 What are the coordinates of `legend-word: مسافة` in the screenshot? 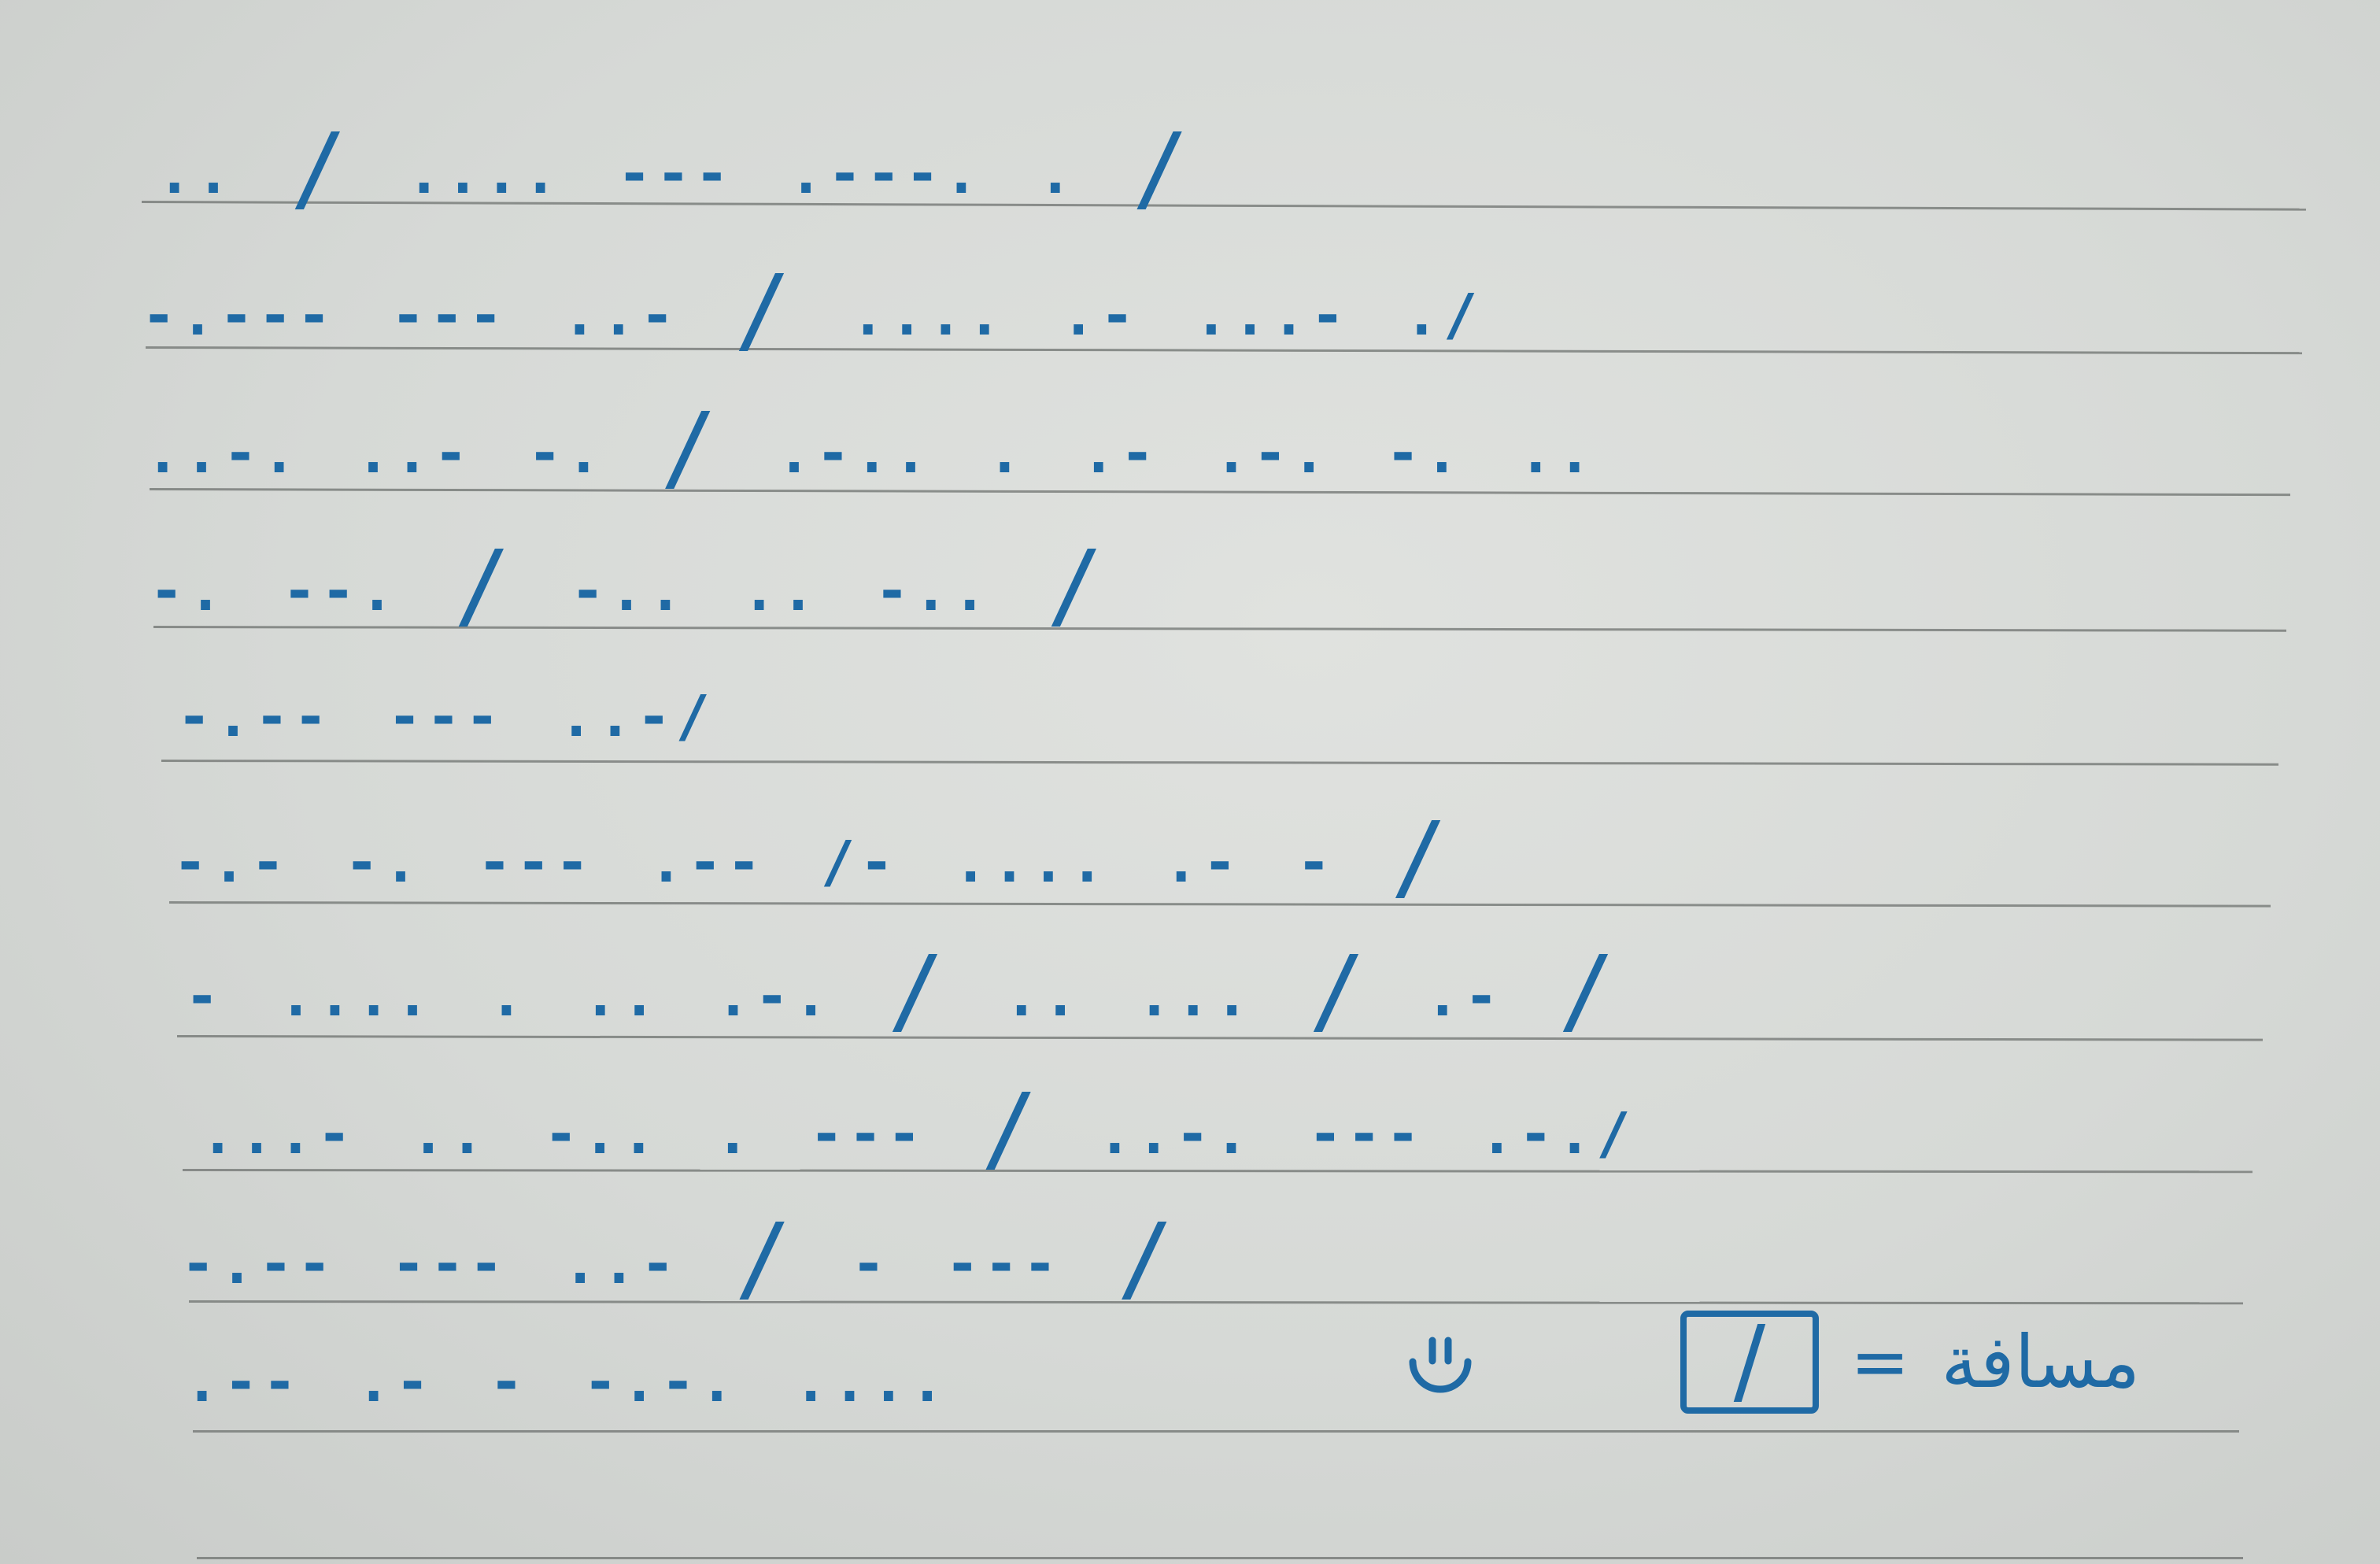 It's located at (2041, 1361).